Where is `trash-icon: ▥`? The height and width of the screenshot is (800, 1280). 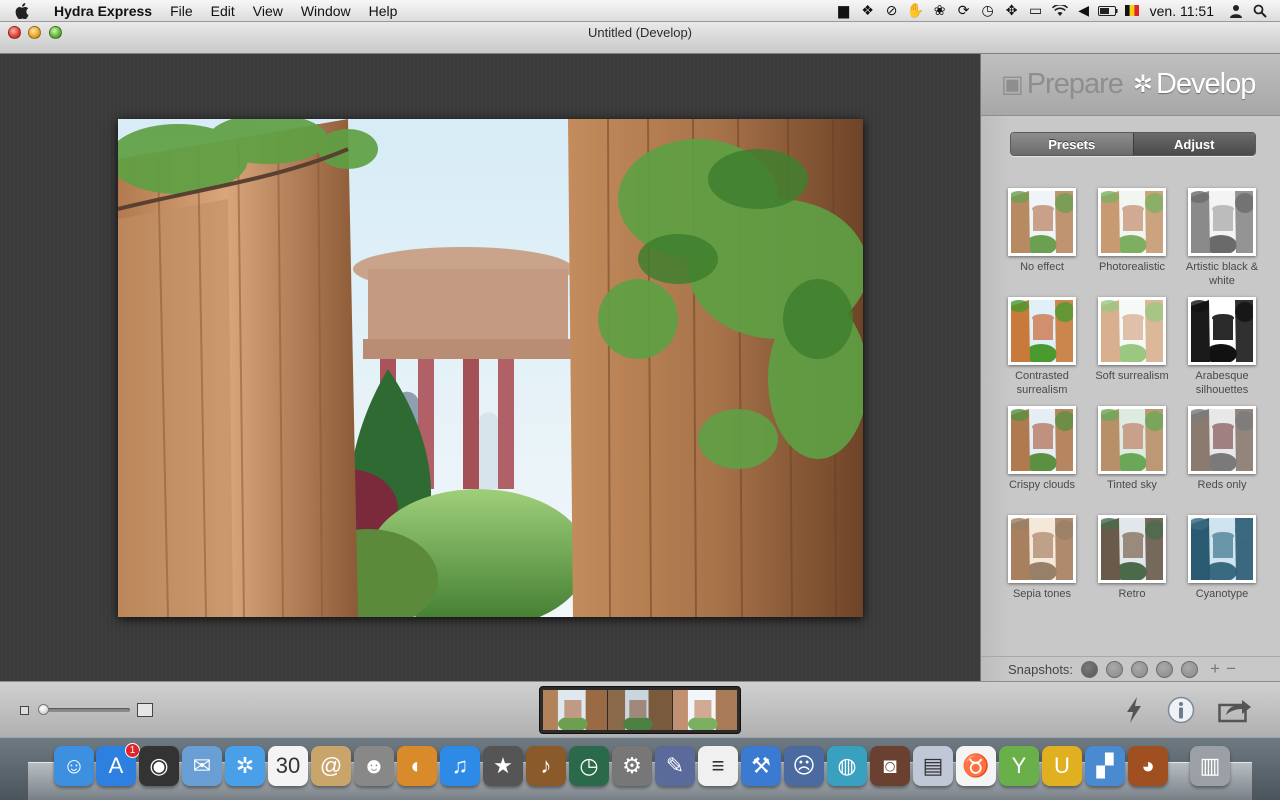
trash-icon: ▥ is located at coordinates (1210, 766).